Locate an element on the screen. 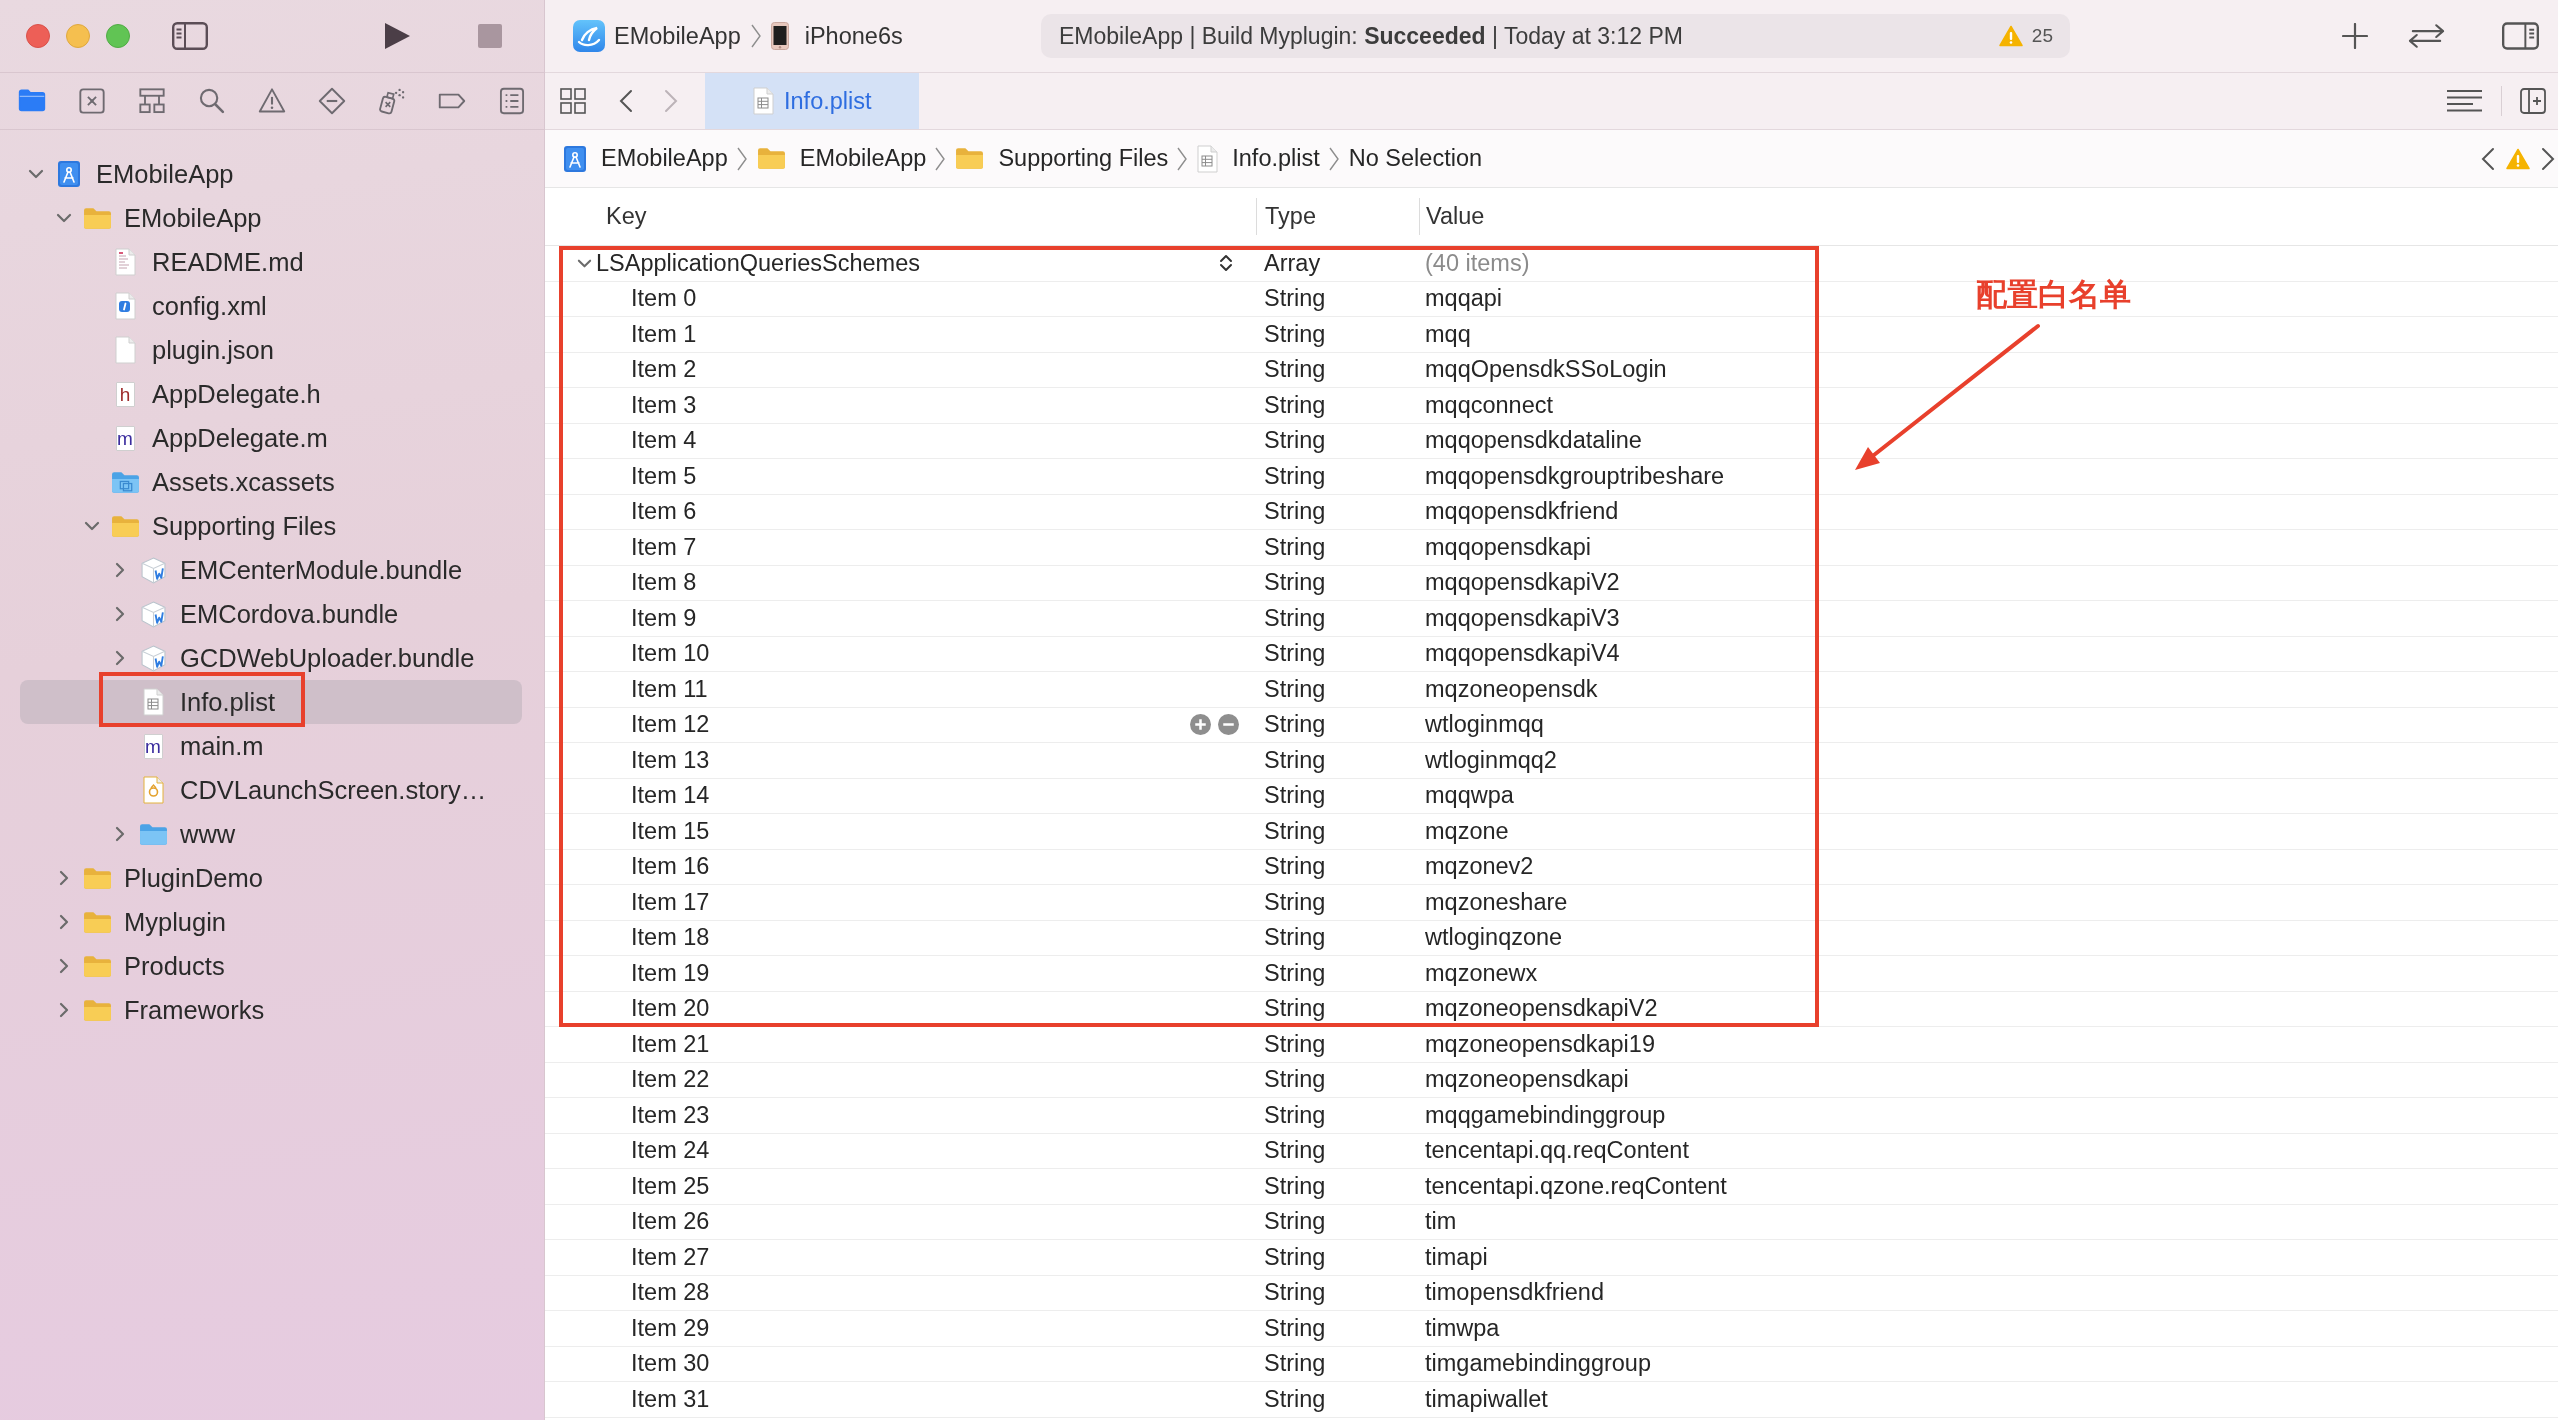 The height and width of the screenshot is (1420, 2558). plist-row: Item 30 String timgamebindinggroup is located at coordinates (1551, 1364).